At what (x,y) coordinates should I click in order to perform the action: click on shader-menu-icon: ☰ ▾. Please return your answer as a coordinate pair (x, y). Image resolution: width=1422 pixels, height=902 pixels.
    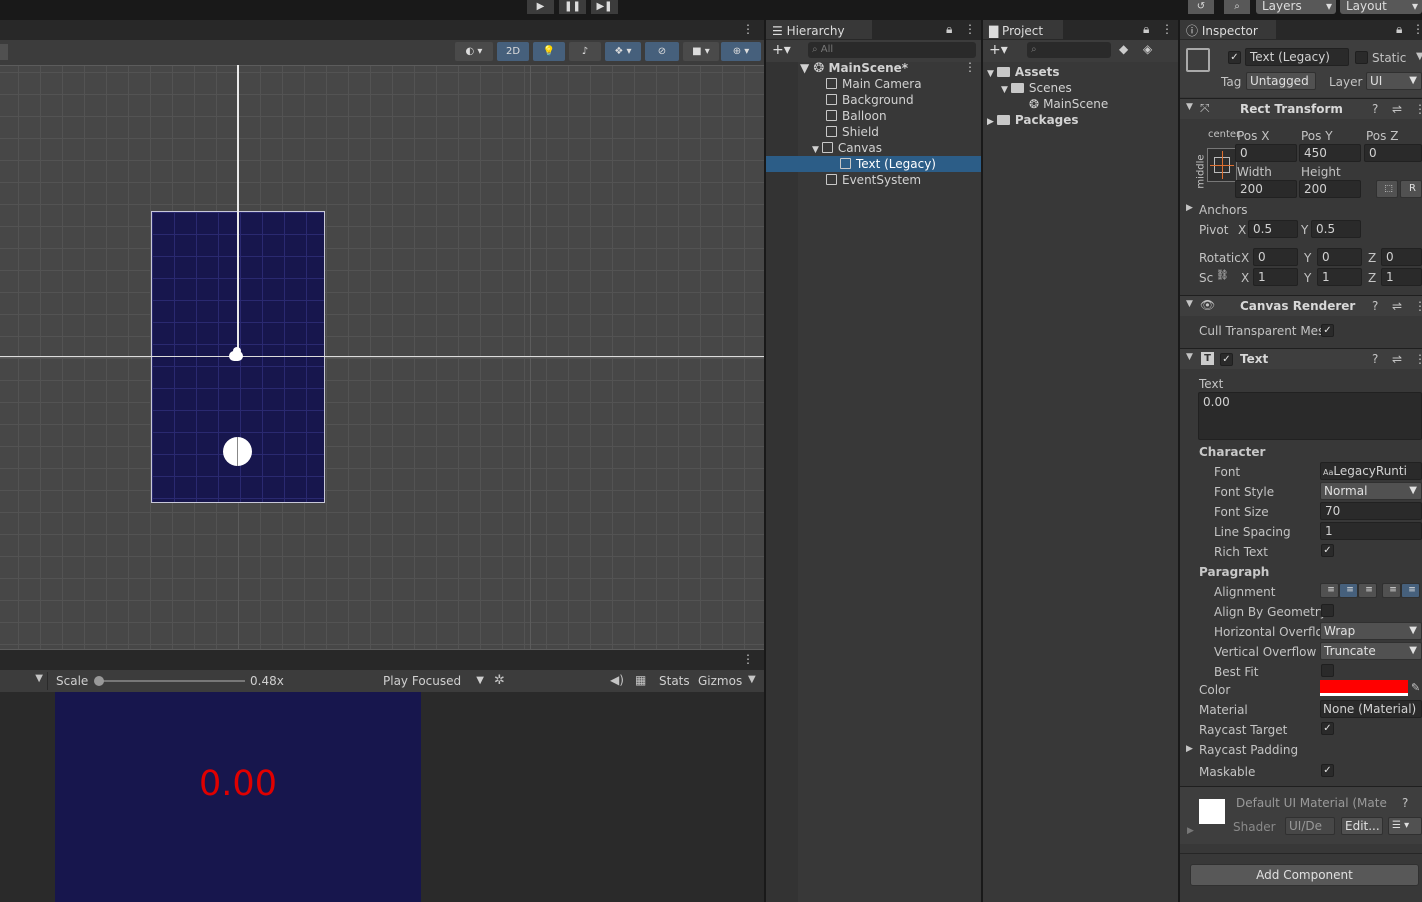
    Looking at the image, I should click on (1405, 826).